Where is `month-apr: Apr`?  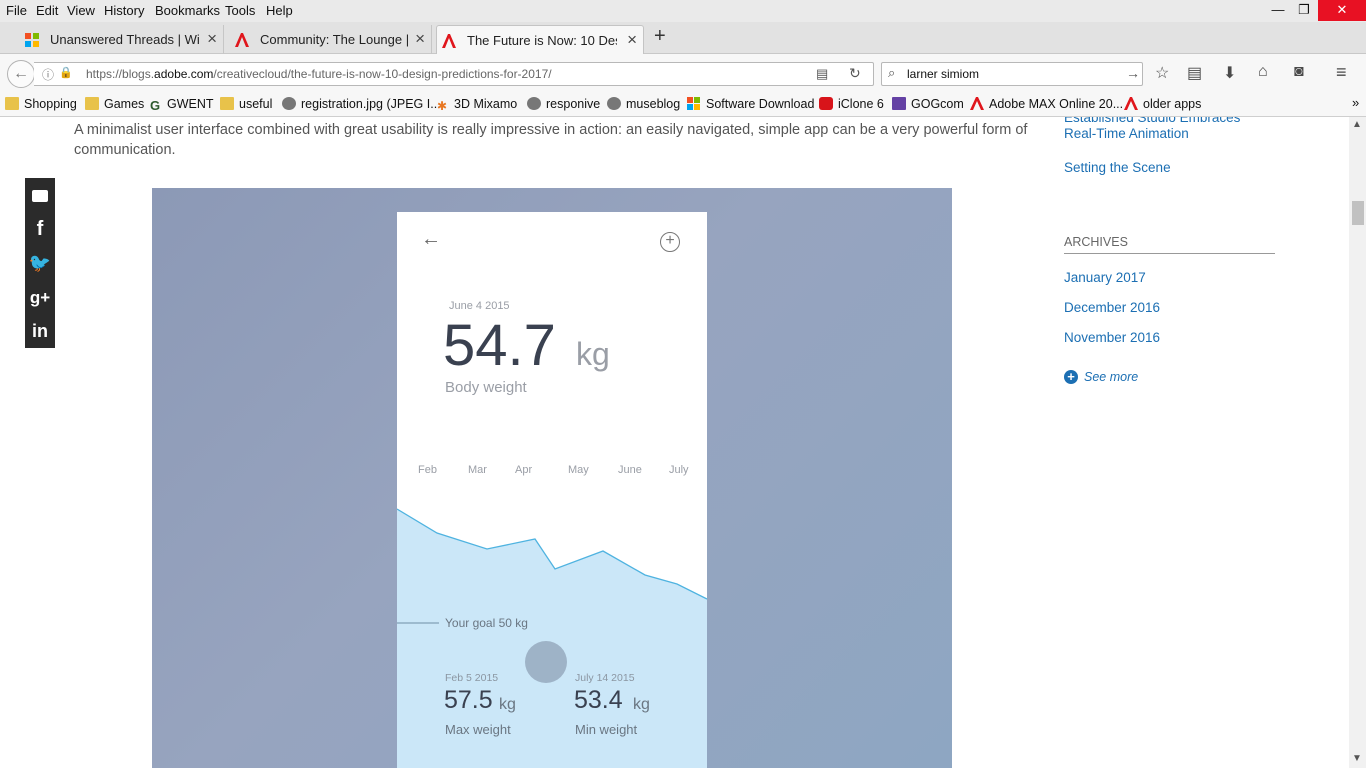 month-apr: Apr is located at coordinates (524, 470).